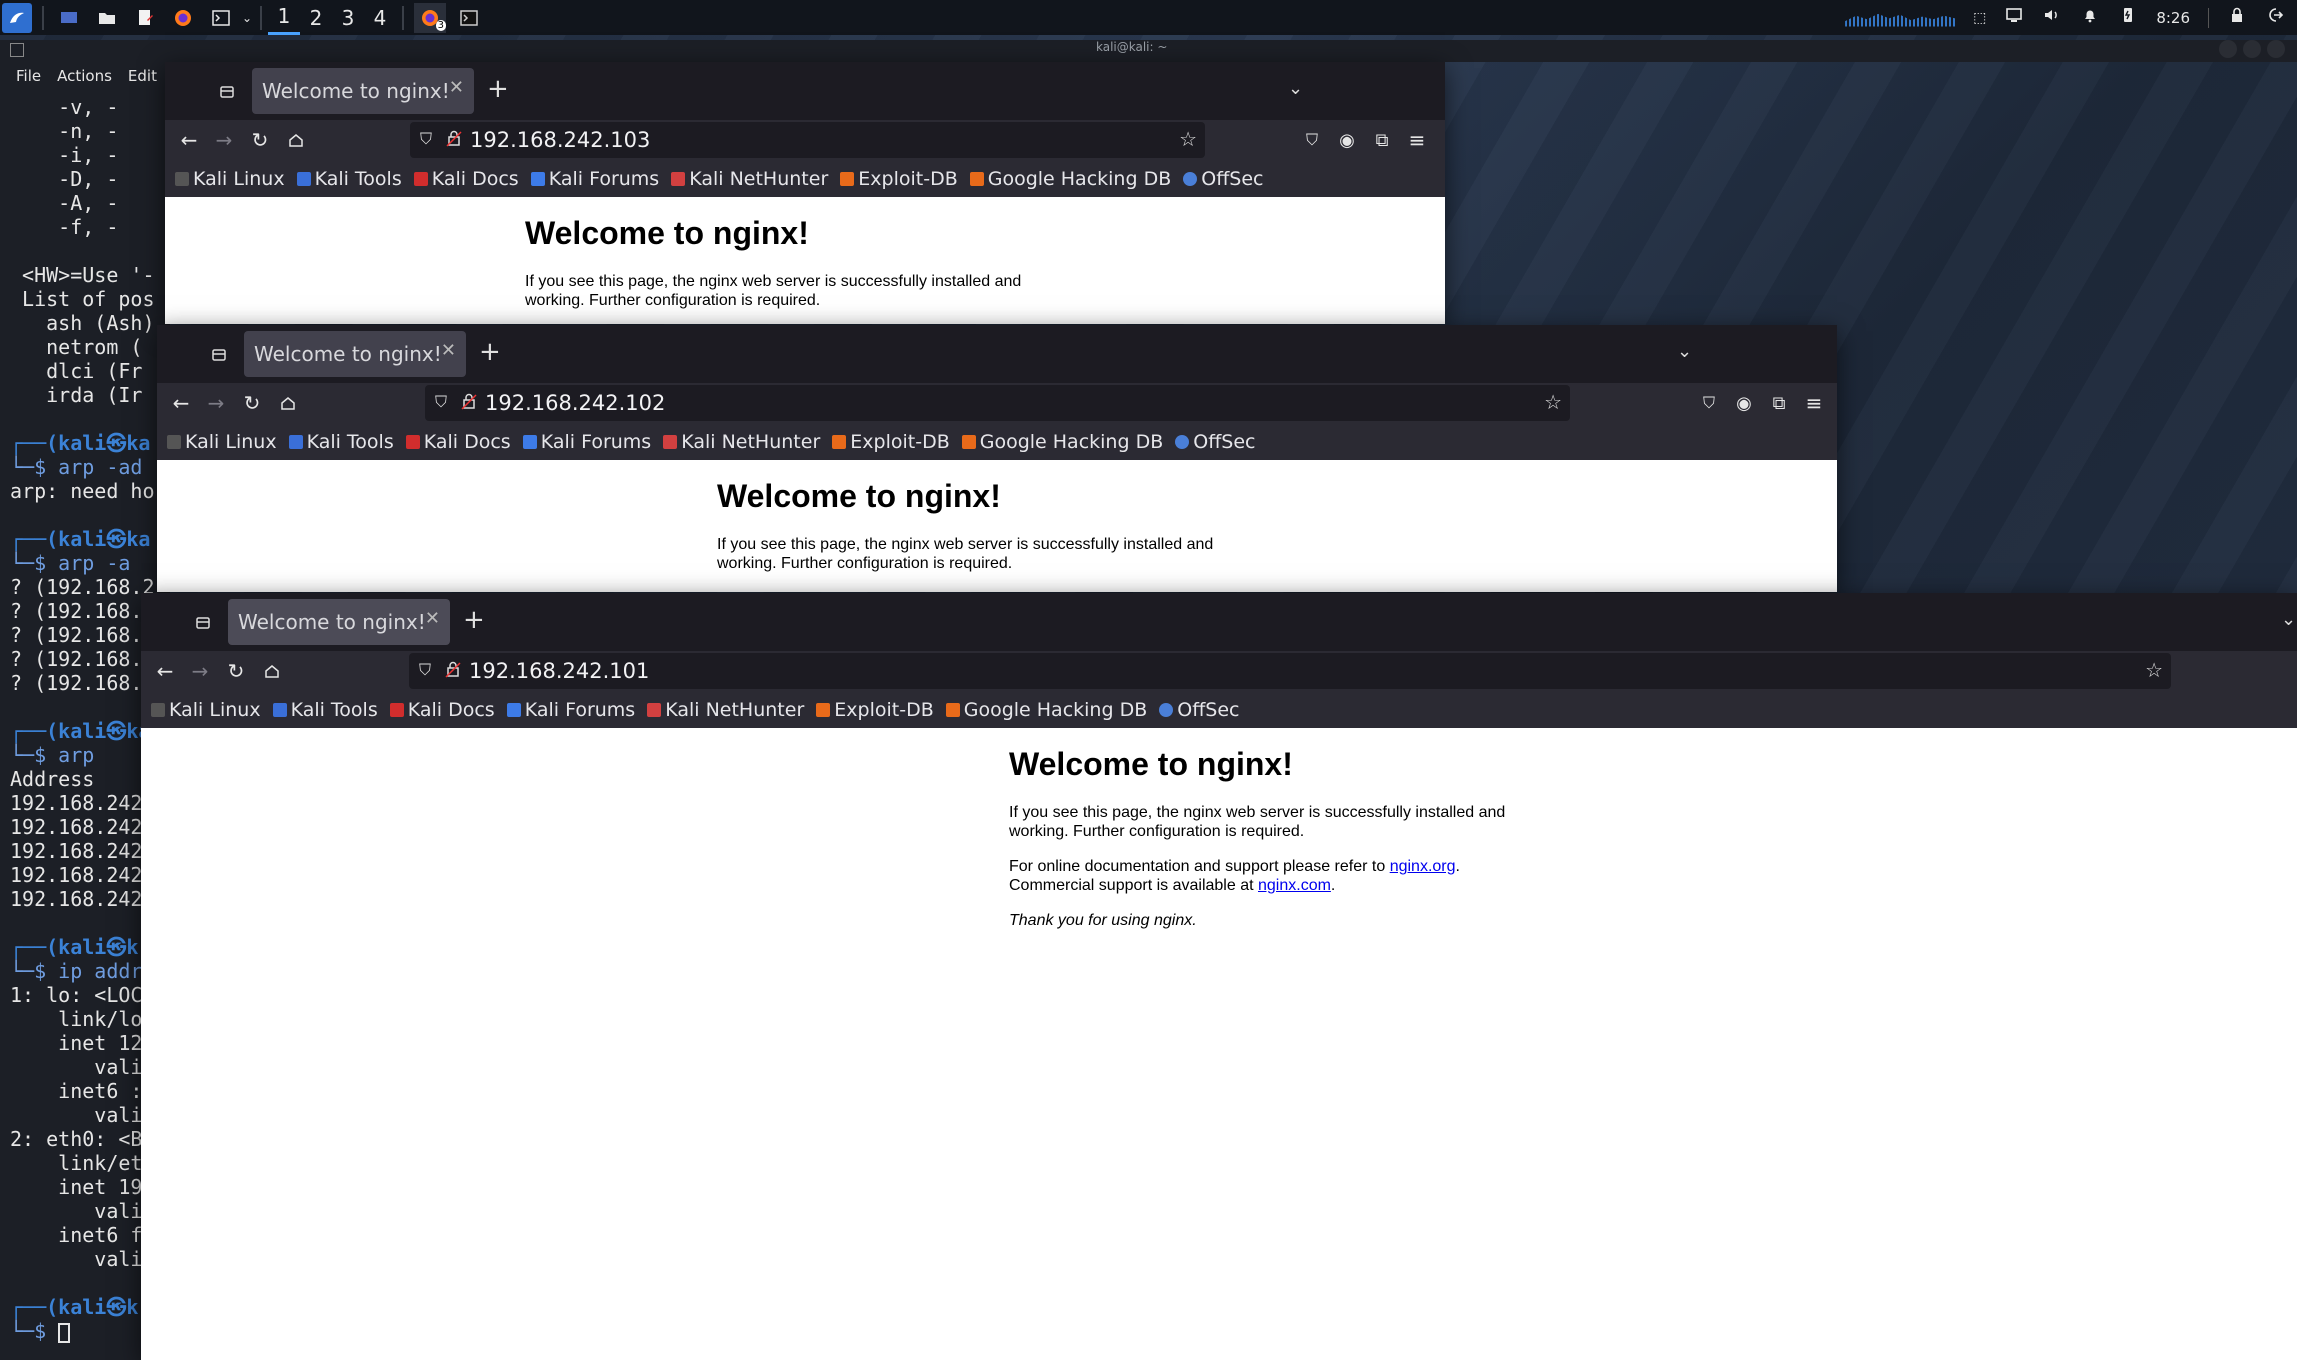  What do you see at coordinates (84, 76) in the screenshot?
I see `menu-actions: Actions` at bounding box center [84, 76].